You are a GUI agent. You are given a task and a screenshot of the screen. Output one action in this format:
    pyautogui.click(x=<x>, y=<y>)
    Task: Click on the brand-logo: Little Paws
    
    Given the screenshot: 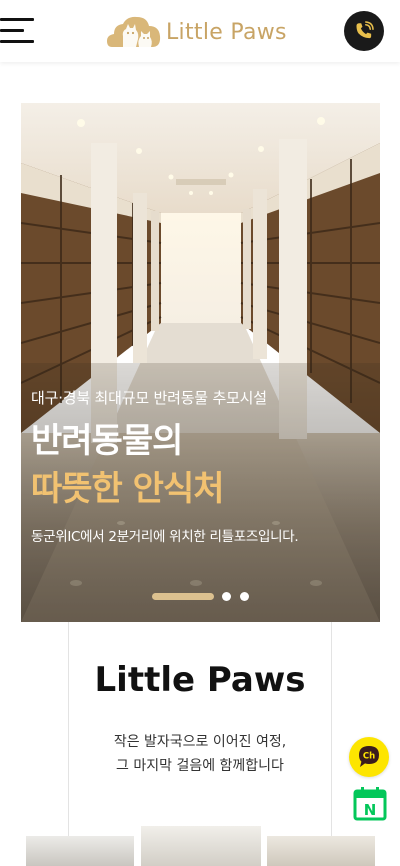 What is the action you would take?
    pyautogui.click(x=196, y=32)
    